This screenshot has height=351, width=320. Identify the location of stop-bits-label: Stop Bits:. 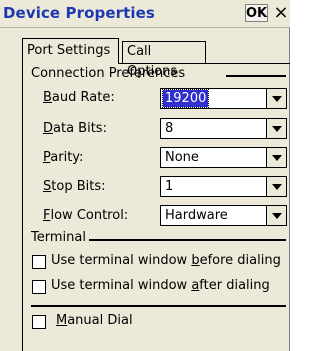
(74, 186).